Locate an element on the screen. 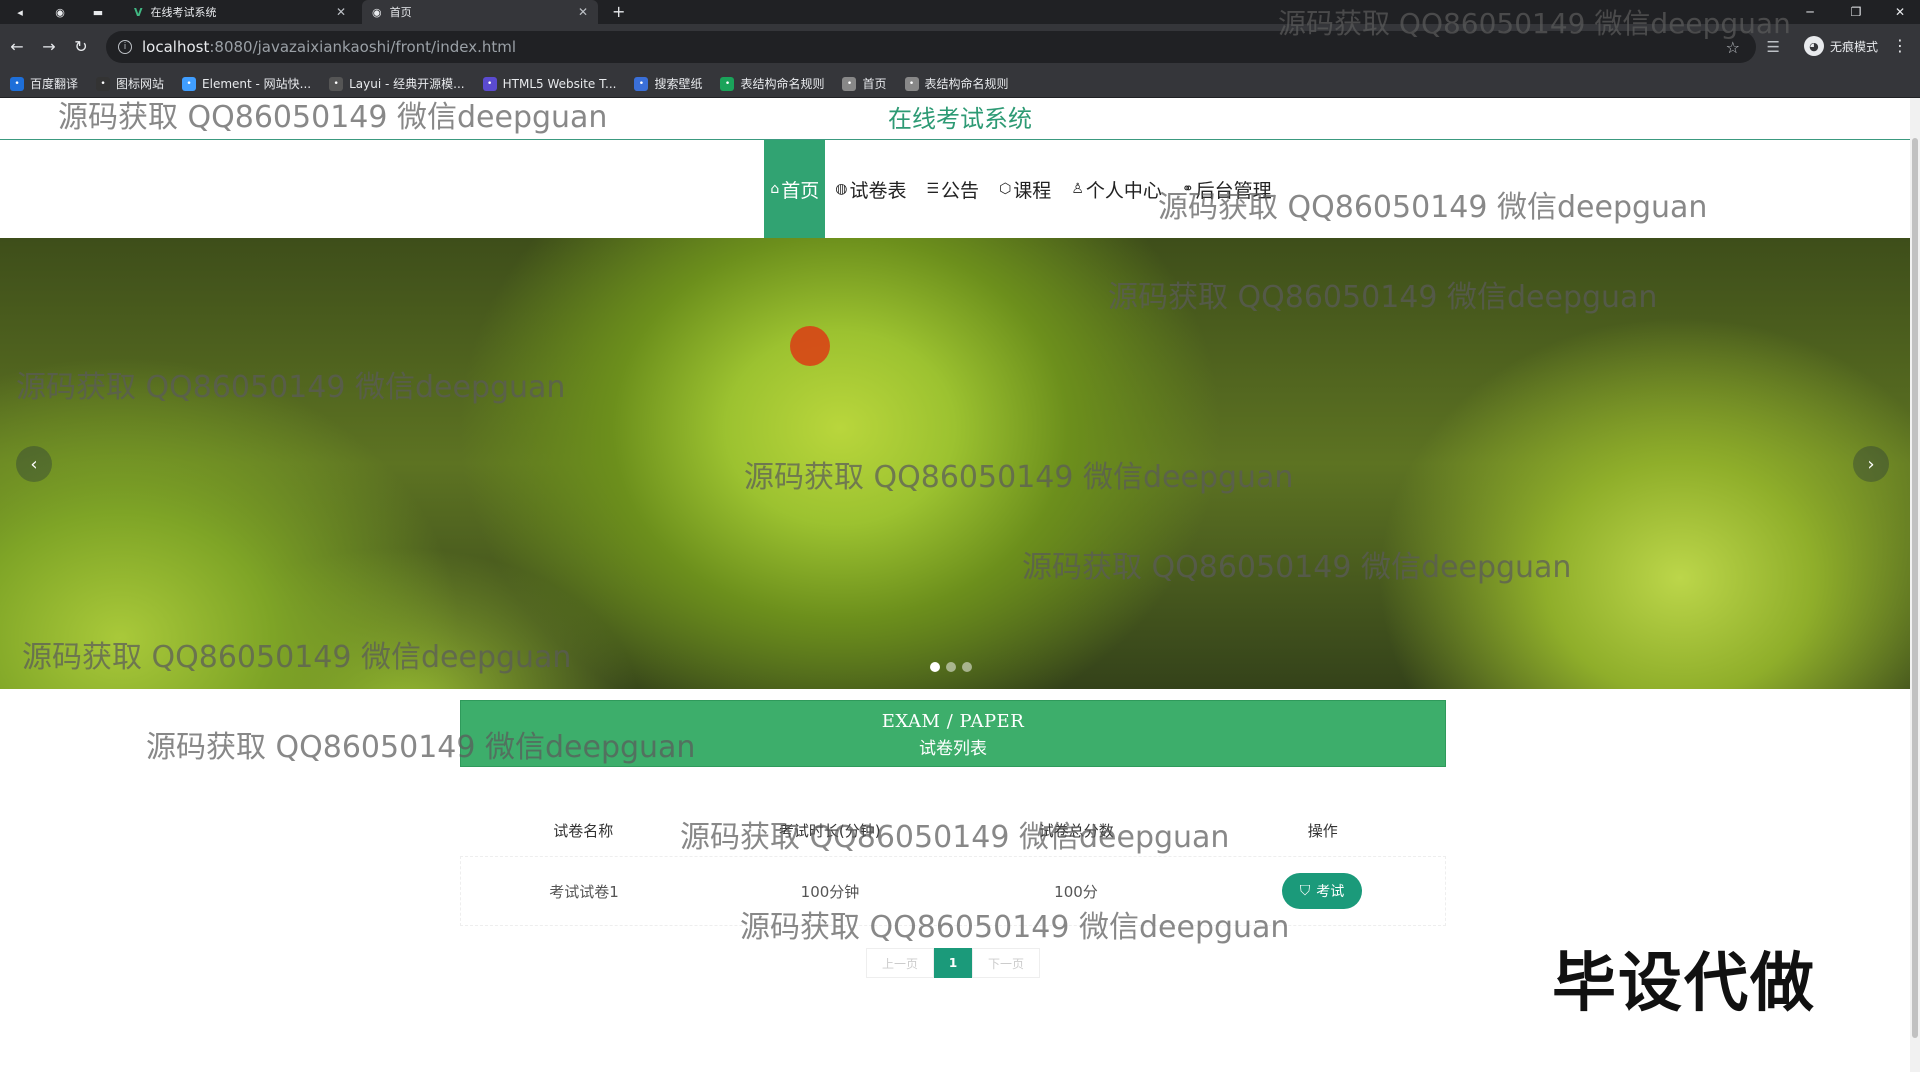 Image resolution: width=1920 pixels, height=1072 pixels. new-tab-button: + is located at coordinates (618, 11).